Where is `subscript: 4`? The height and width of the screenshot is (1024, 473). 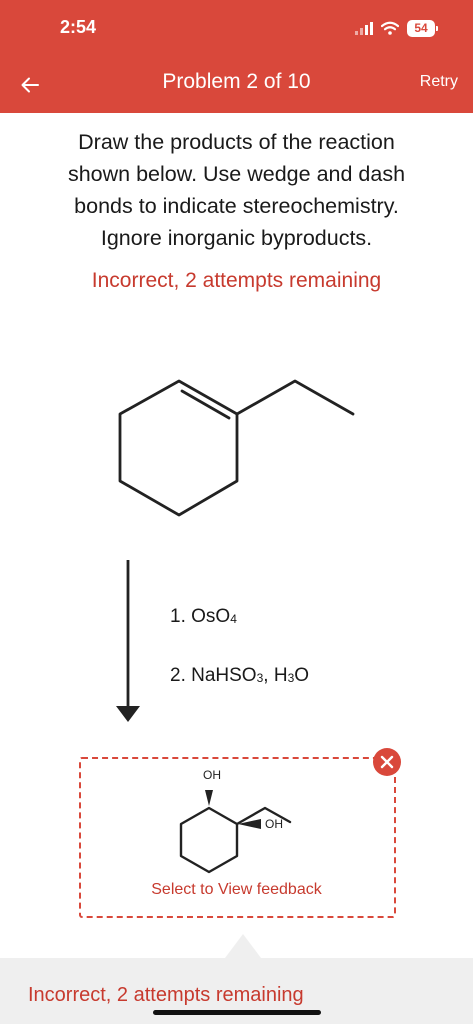 subscript: 4 is located at coordinates (233, 619).